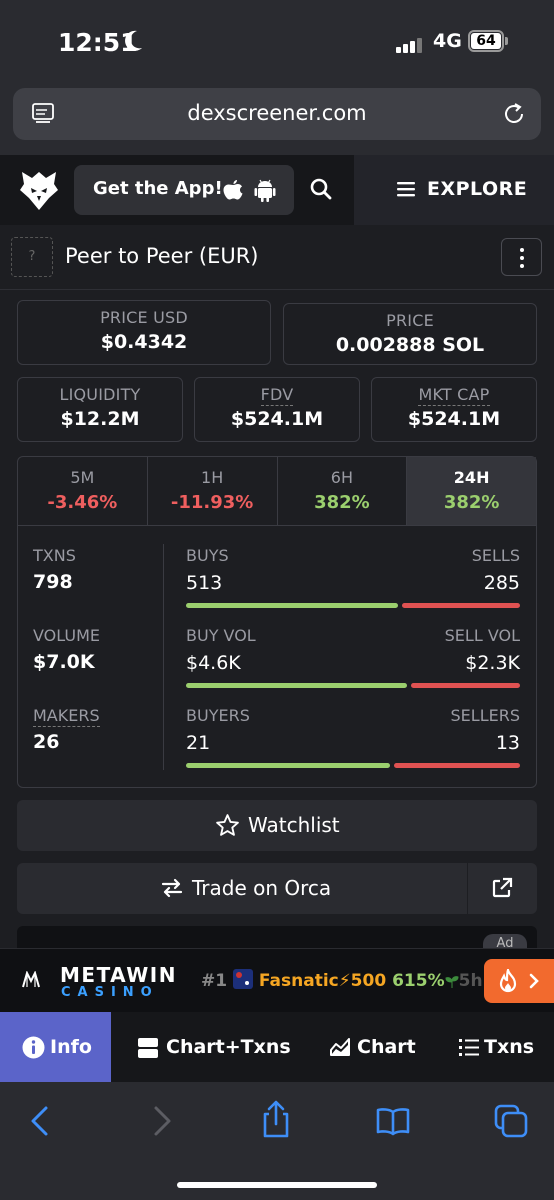  Describe the element at coordinates (393, 1121) in the screenshot. I see `bookmarks-icon` at that location.